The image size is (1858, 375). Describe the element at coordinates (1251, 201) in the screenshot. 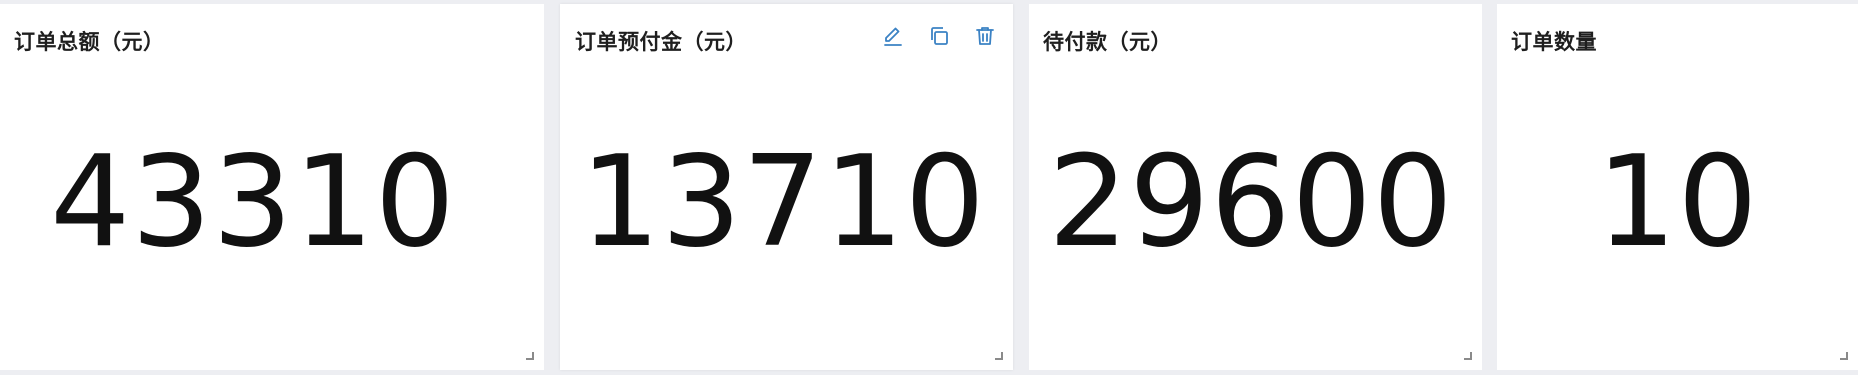

I see `card-value: 29600` at that location.